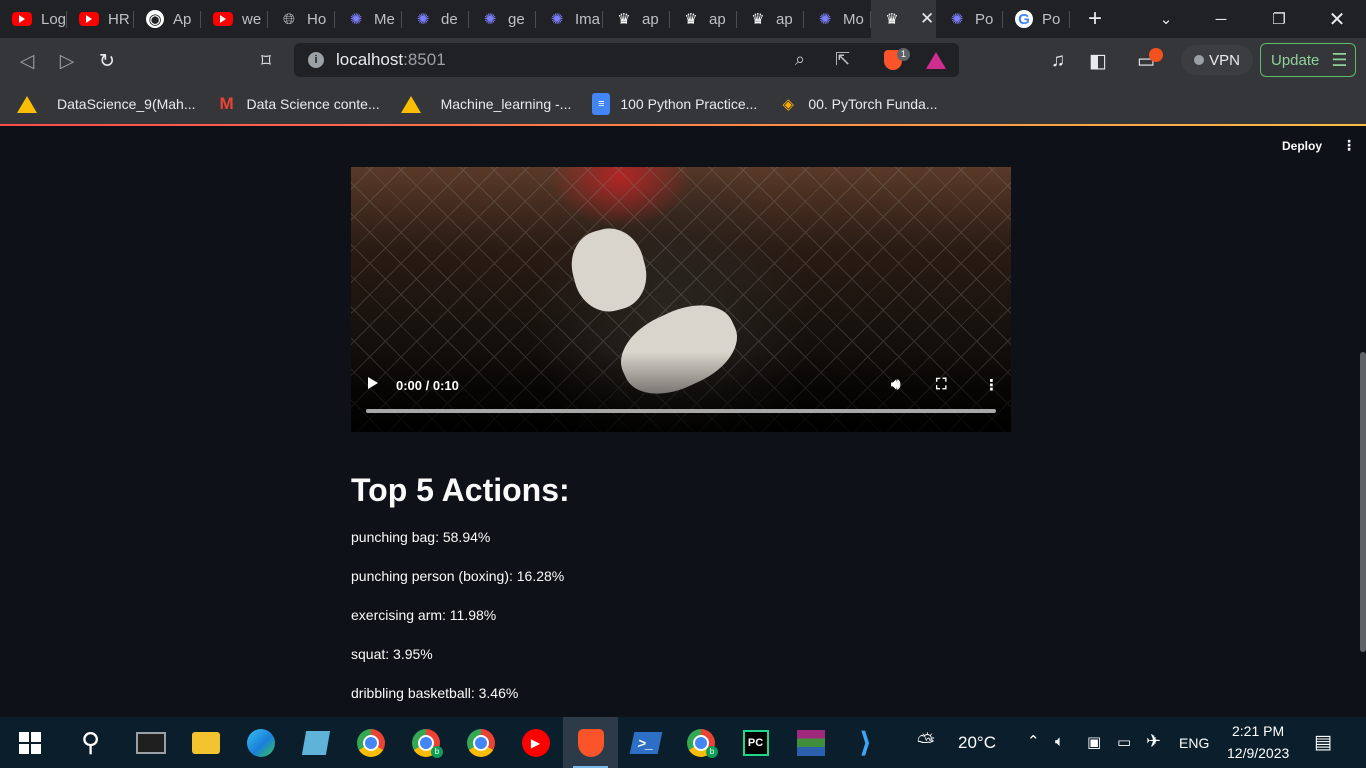 This screenshot has height=768, width=1366. I want to click on back-button: ◁, so click(27, 61).